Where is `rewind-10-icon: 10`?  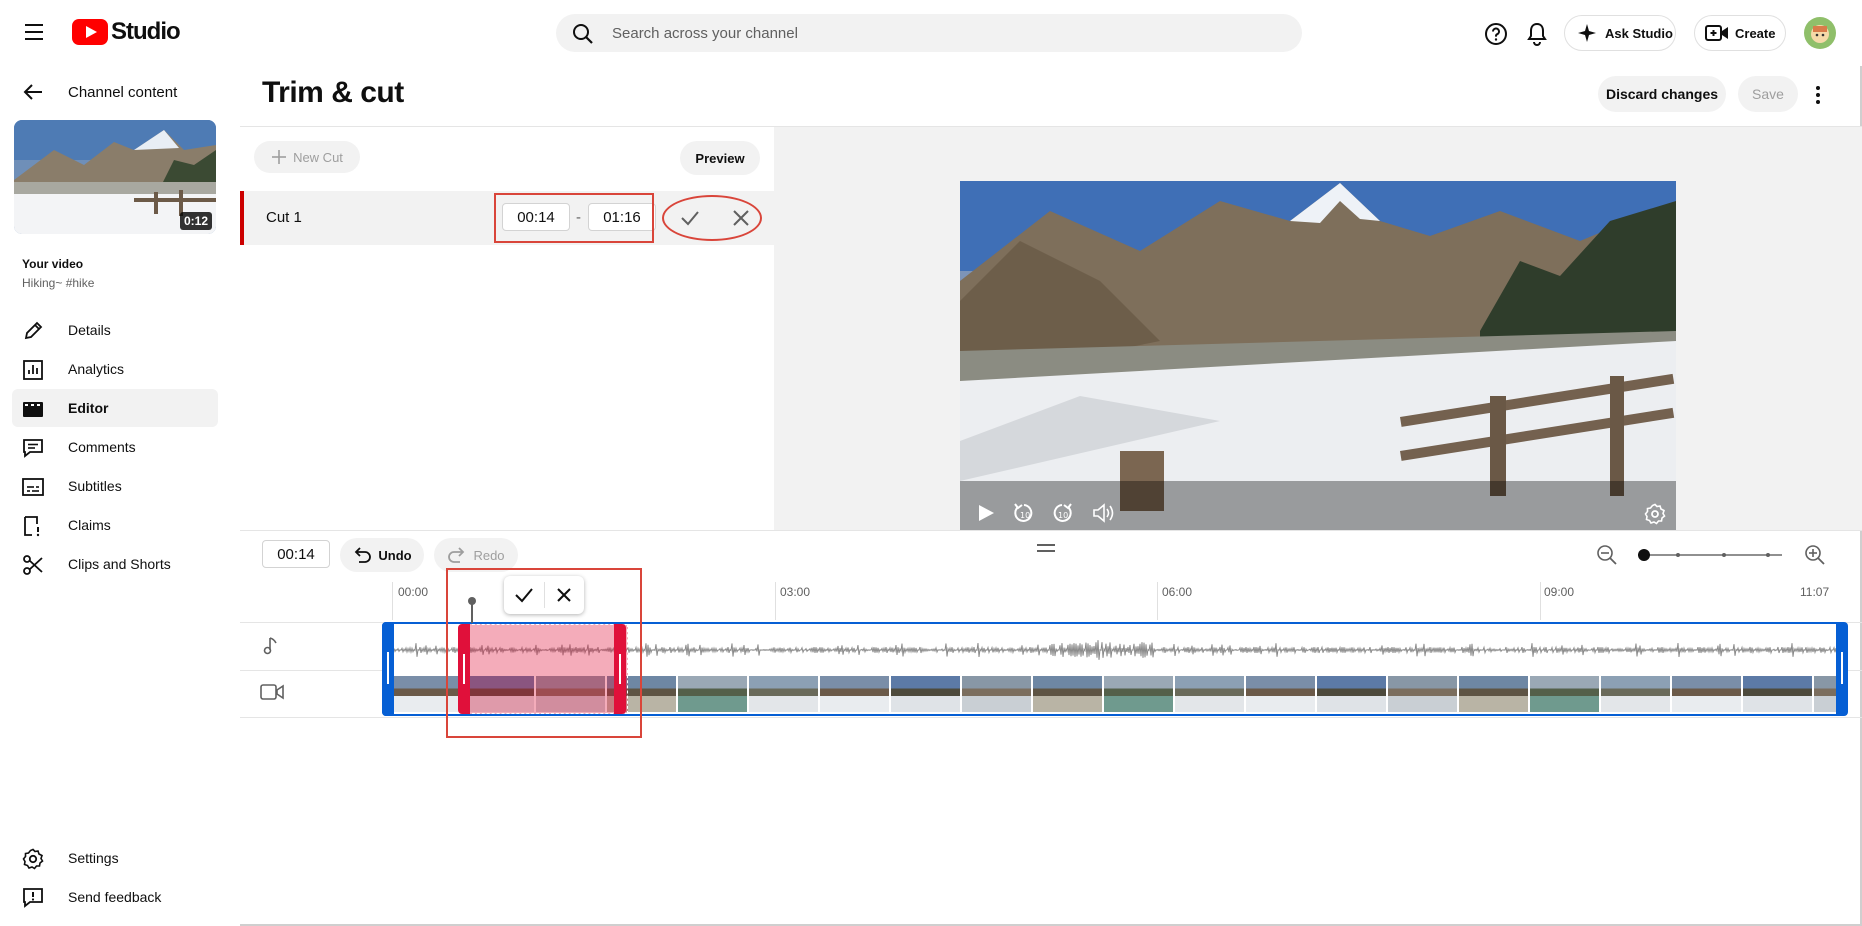
rewind-10-icon: 10 is located at coordinates (1024, 513).